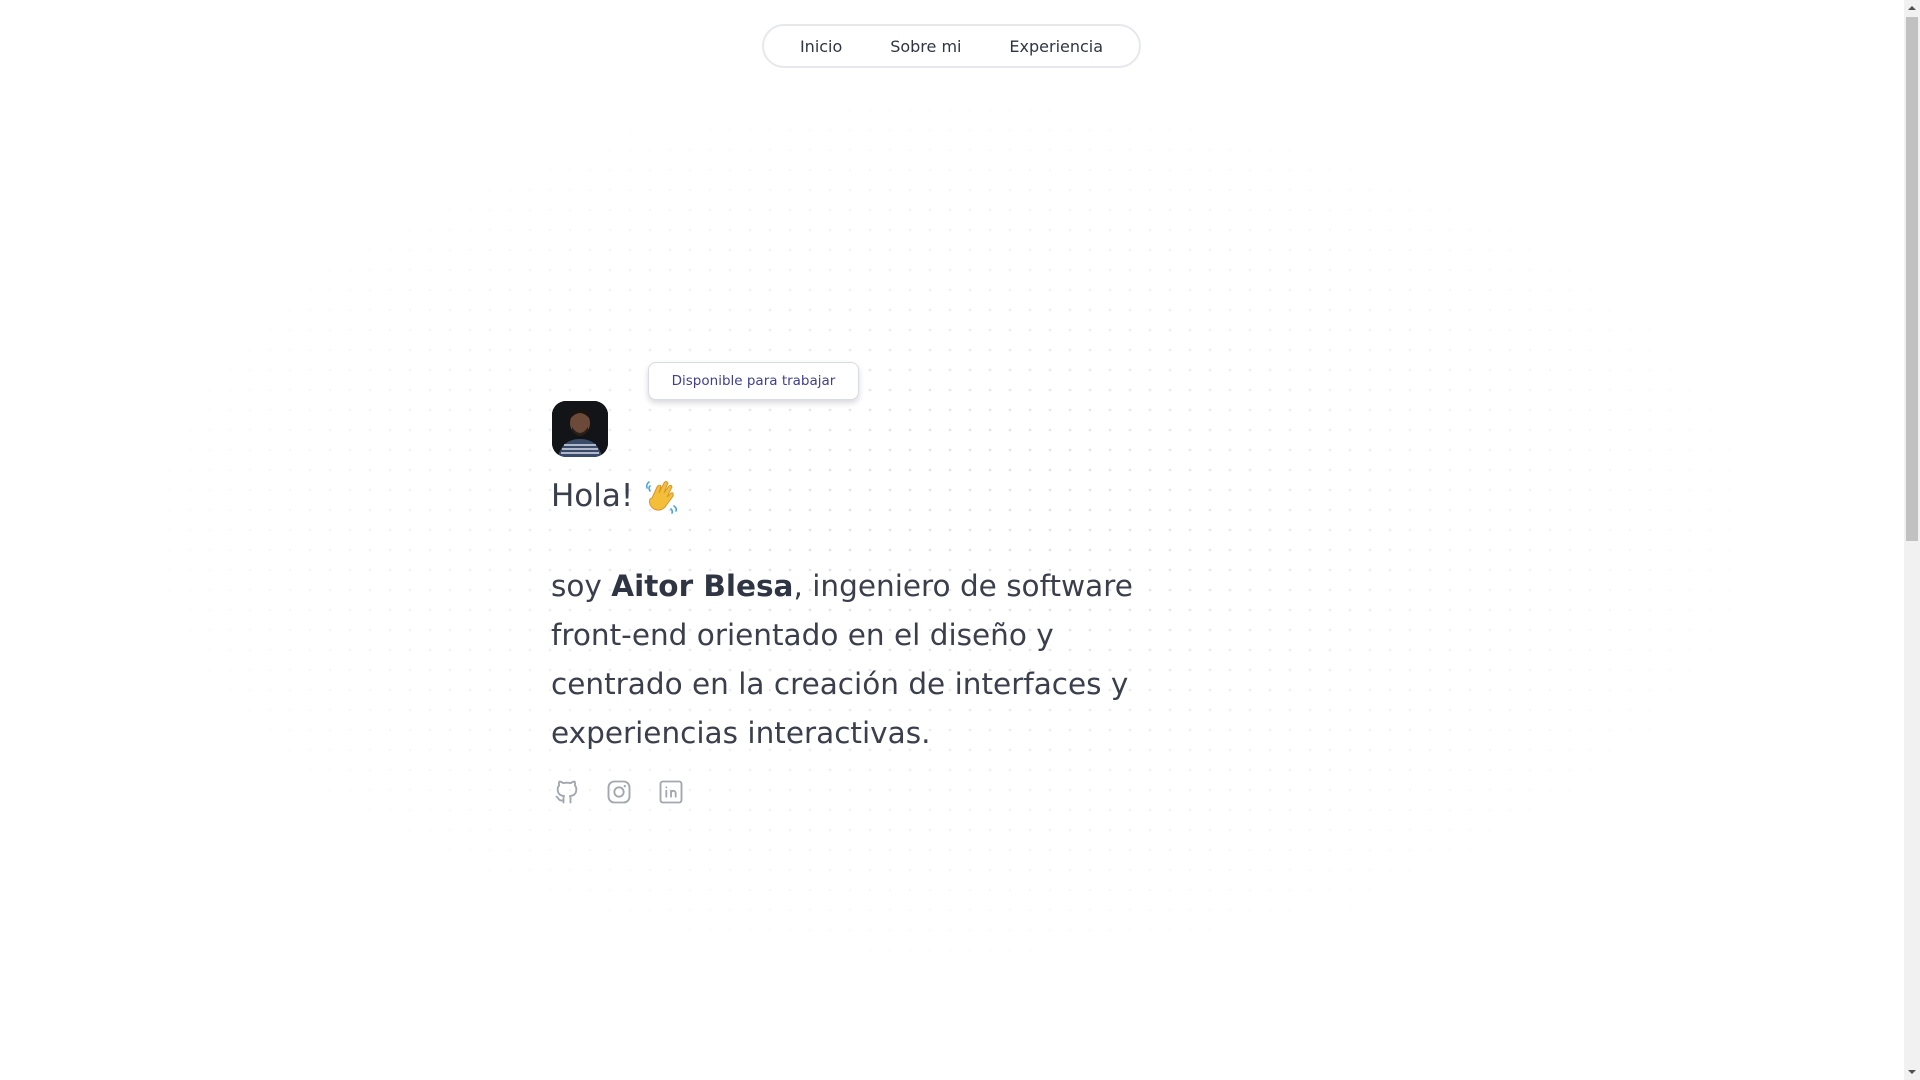  What do you see at coordinates (1912, 8) in the screenshot?
I see `scroll-up-arrow-icon` at bounding box center [1912, 8].